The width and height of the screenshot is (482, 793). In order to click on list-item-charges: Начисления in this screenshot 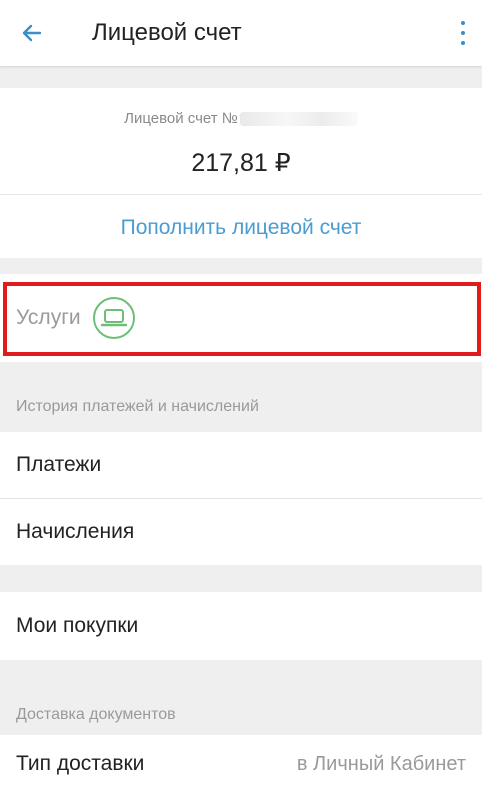, I will do `click(241, 532)`.